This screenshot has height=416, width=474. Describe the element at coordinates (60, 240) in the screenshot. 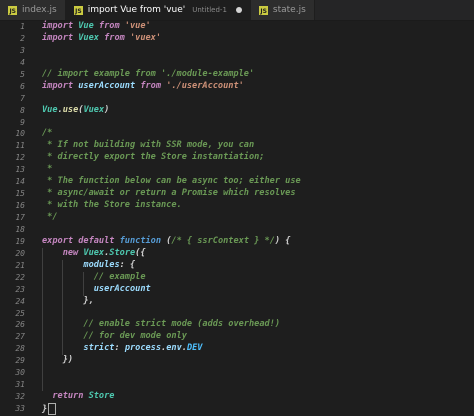

I see `code-token: export` at that location.